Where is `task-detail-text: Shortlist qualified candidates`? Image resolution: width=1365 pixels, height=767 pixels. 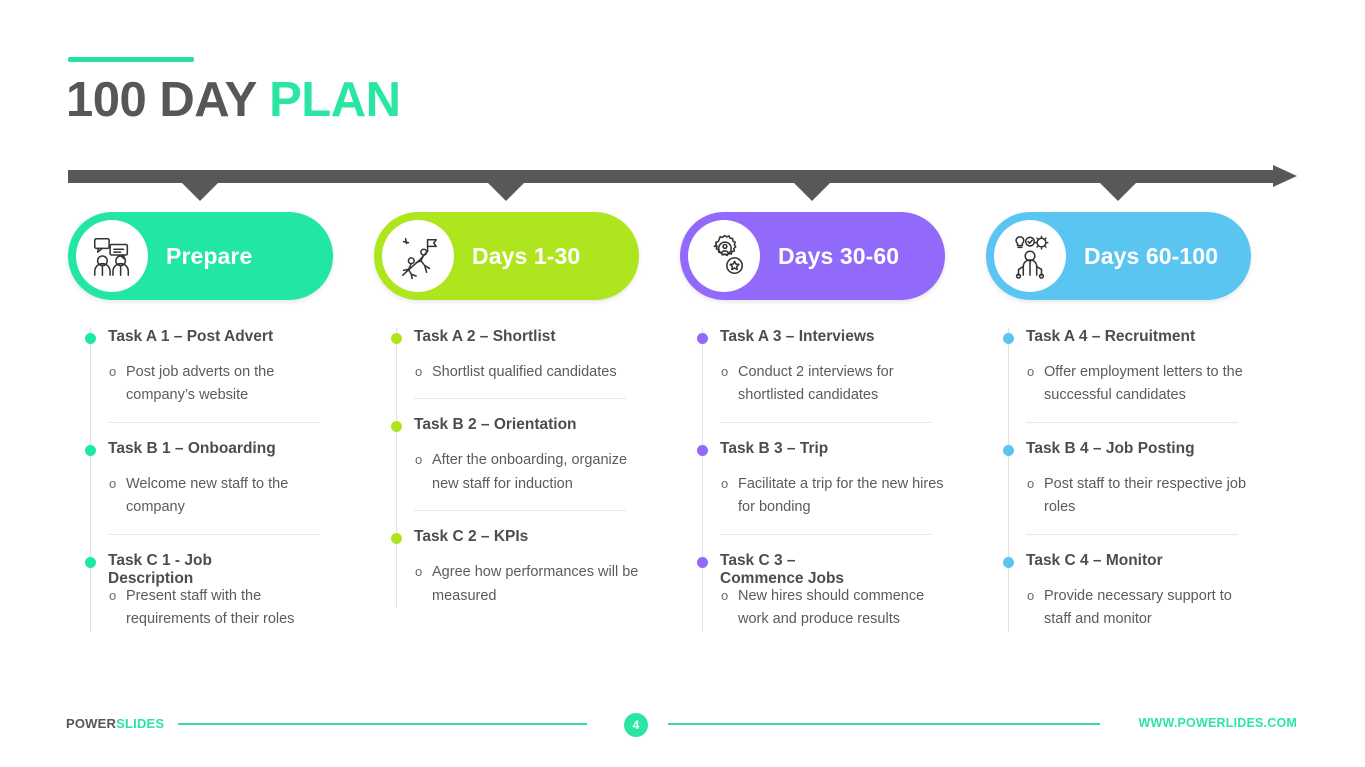 task-detail-text: Shortlist qualified candidates is located at coordinates (524, 372).